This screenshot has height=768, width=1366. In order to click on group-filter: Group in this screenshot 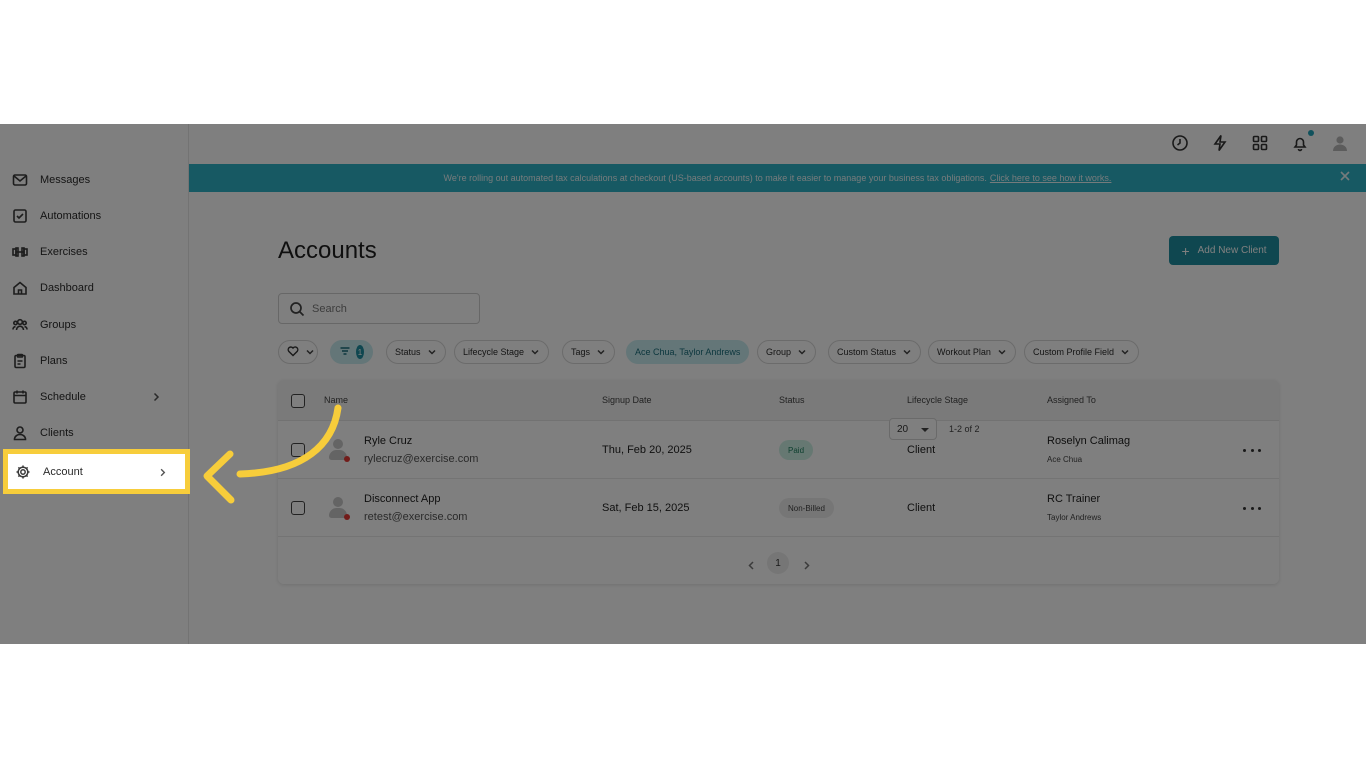, I will do `click(787, 352)`.